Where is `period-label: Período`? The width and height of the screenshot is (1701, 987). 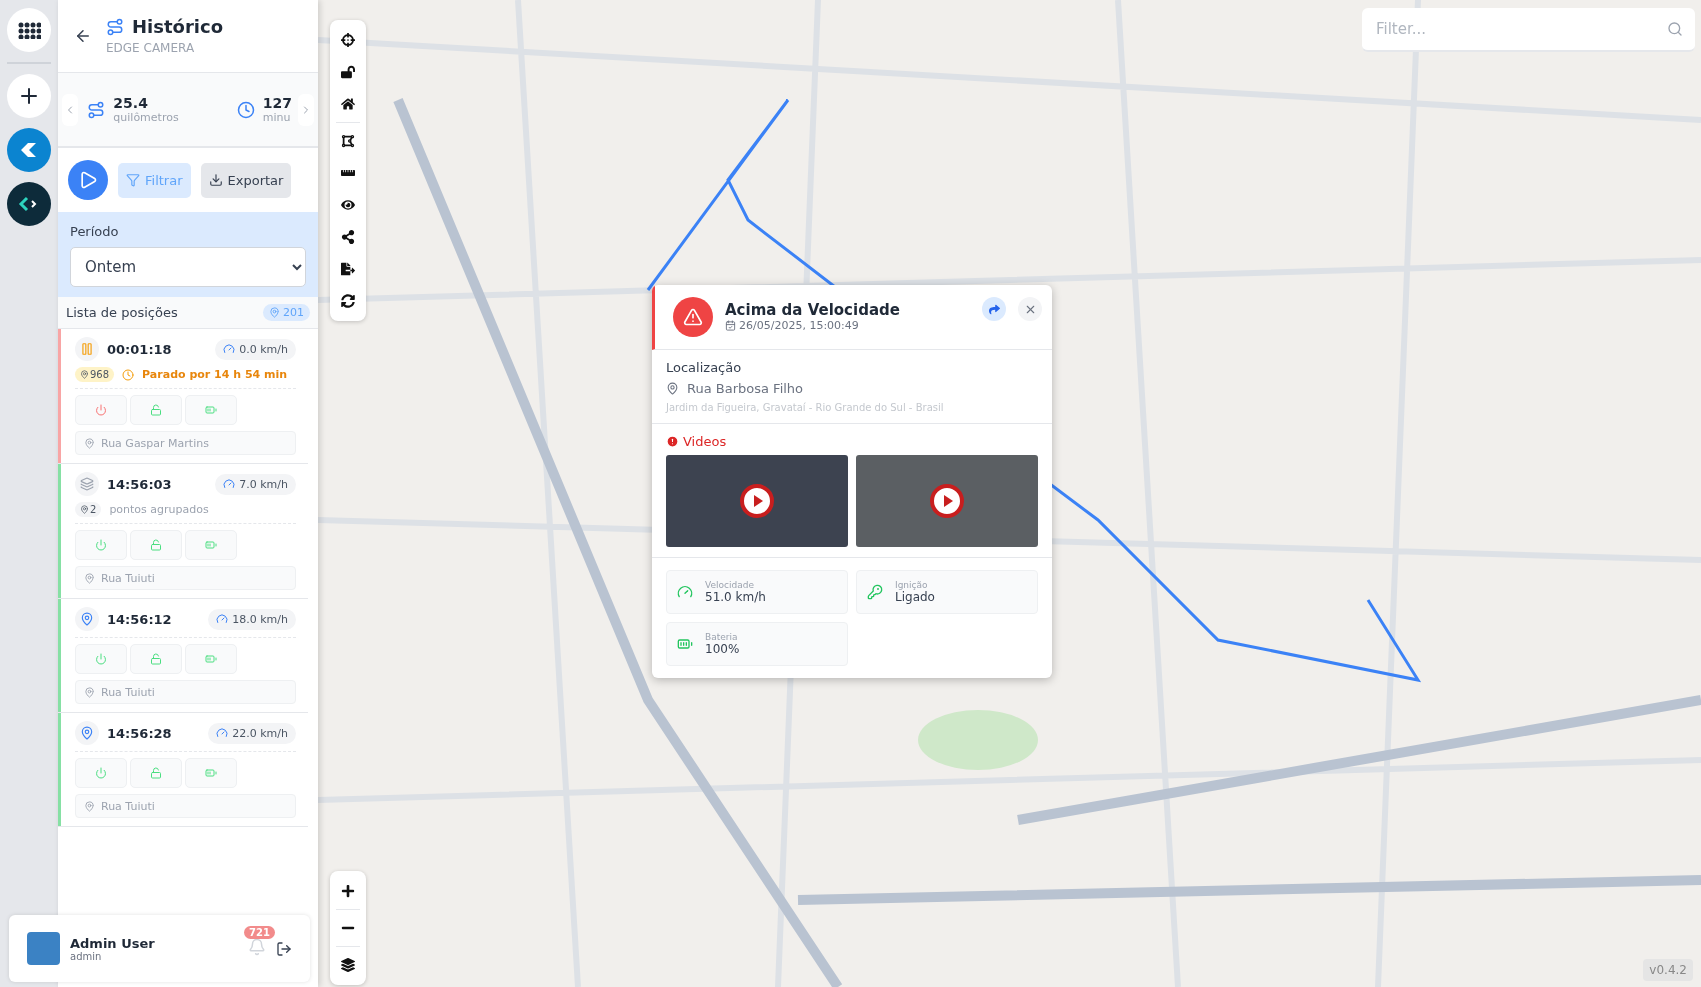
period-label: Período is located at coordinates (95, 231).